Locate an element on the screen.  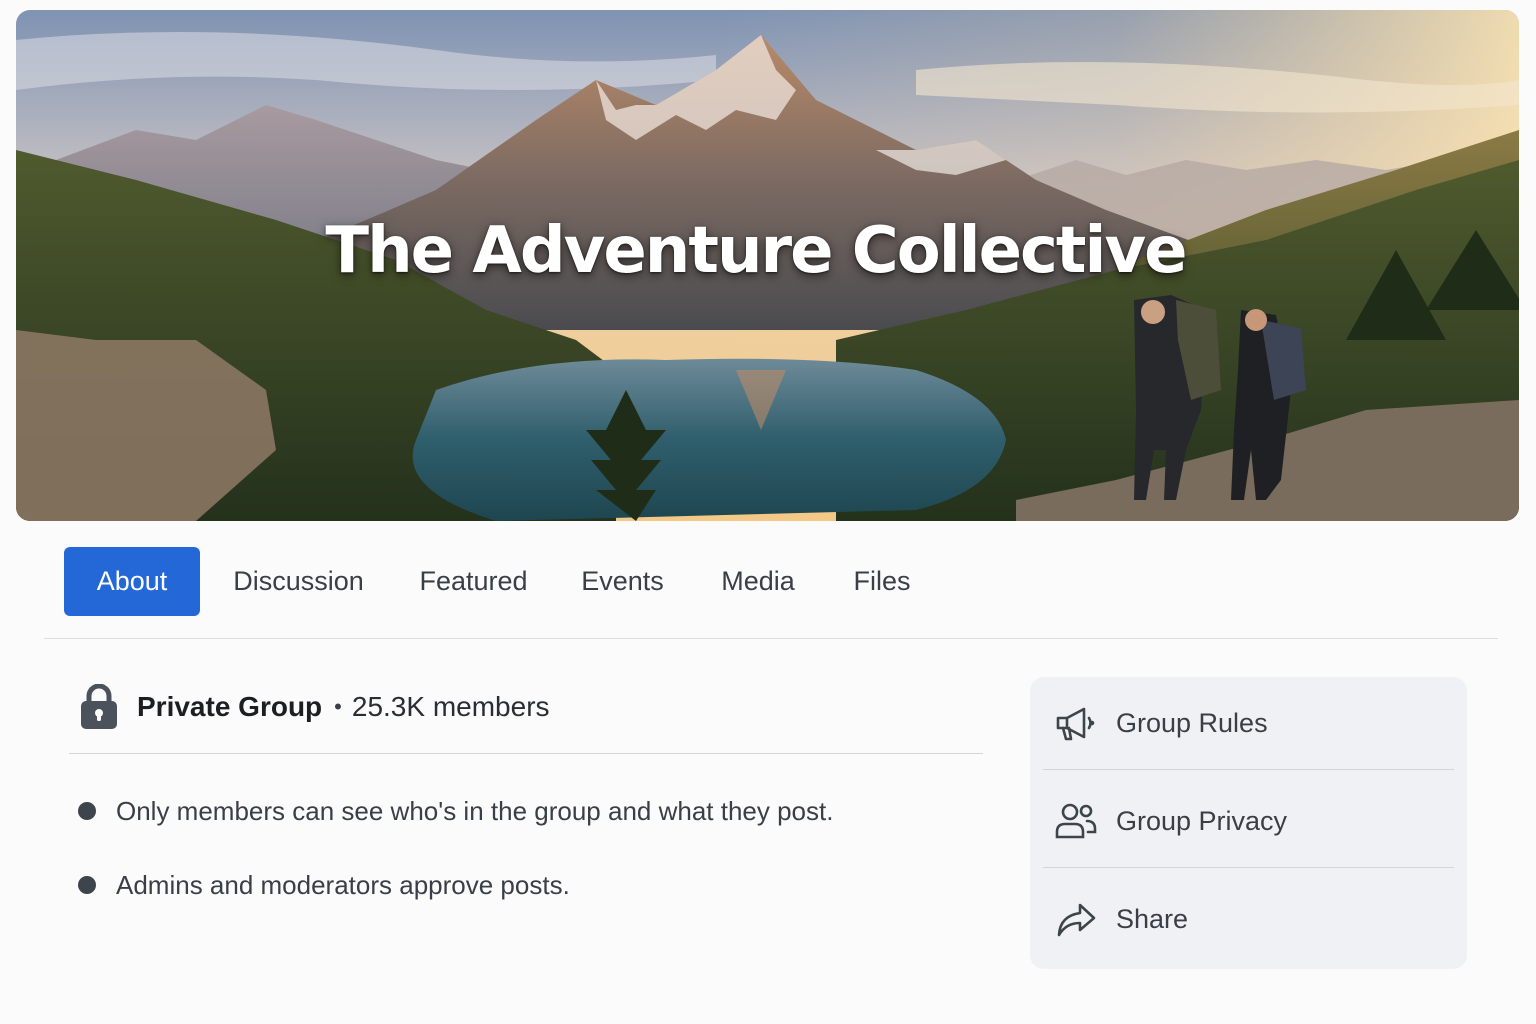
tab-discussion: Discussion is located at coordinates (298, 581).